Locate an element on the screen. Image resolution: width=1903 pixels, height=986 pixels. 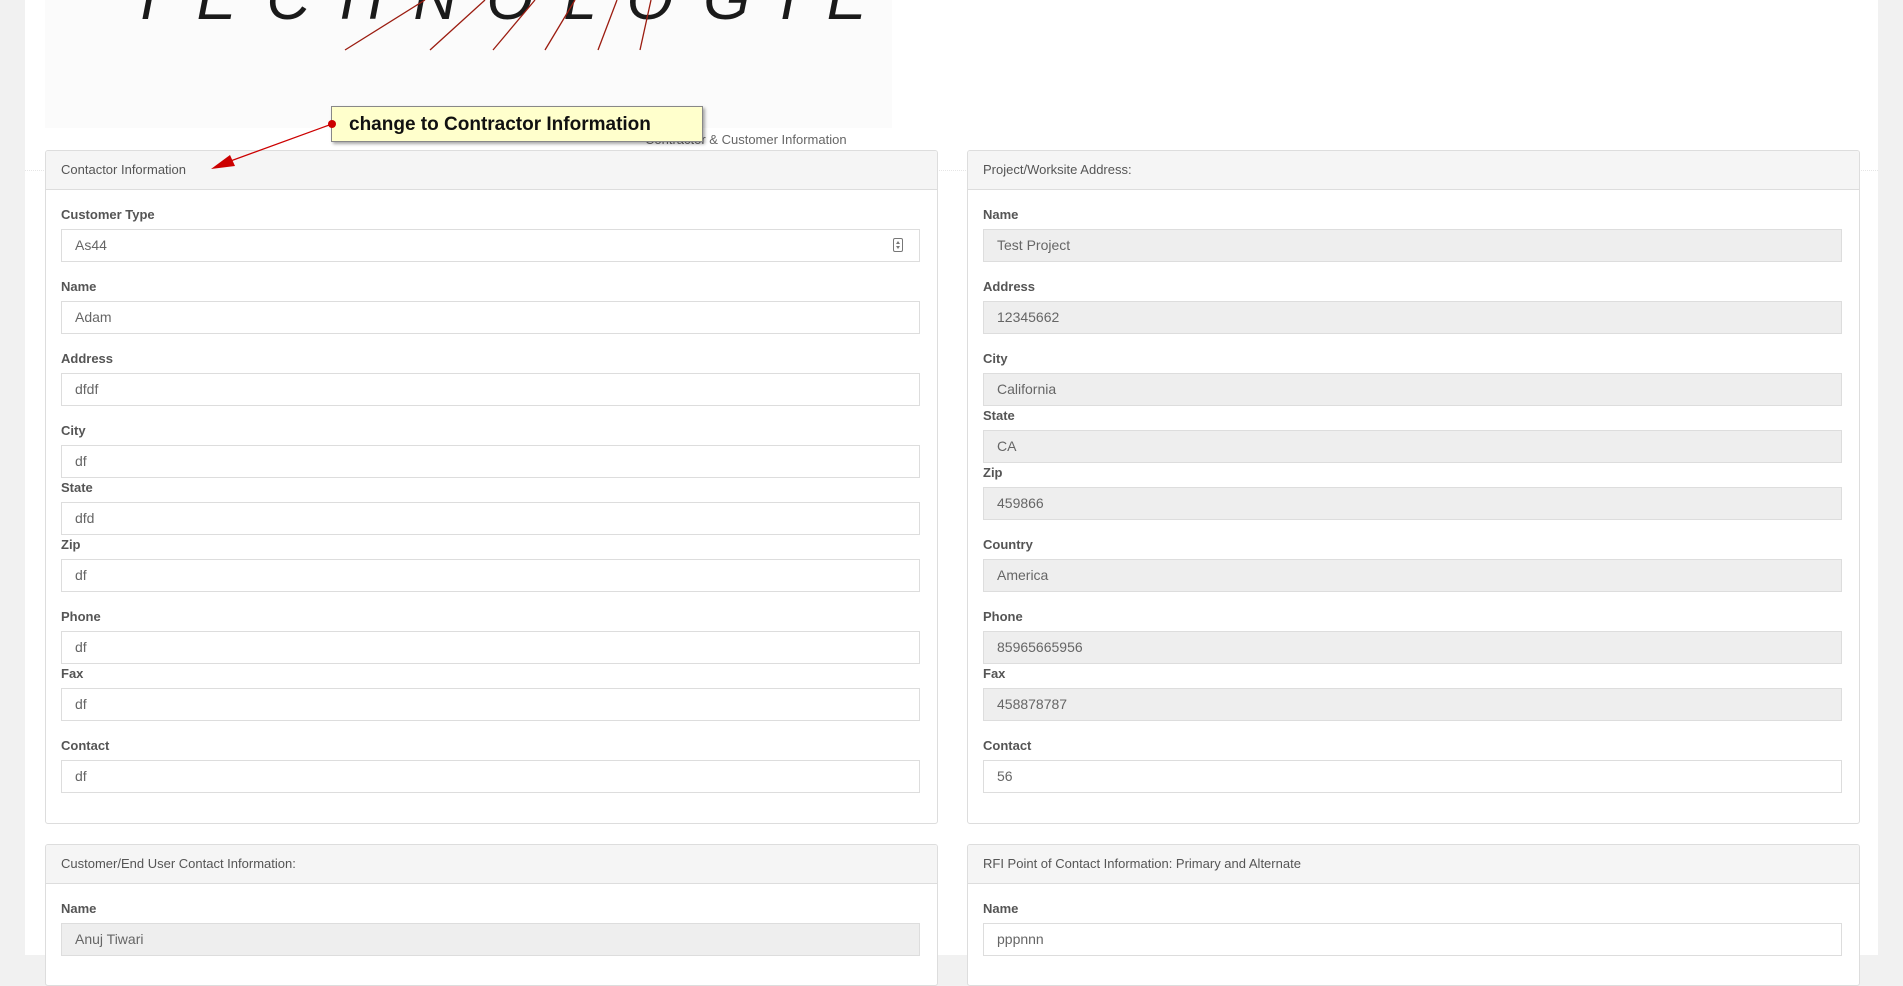
rfi-name-input: pppnnn is located at coordinates (1412, 939).